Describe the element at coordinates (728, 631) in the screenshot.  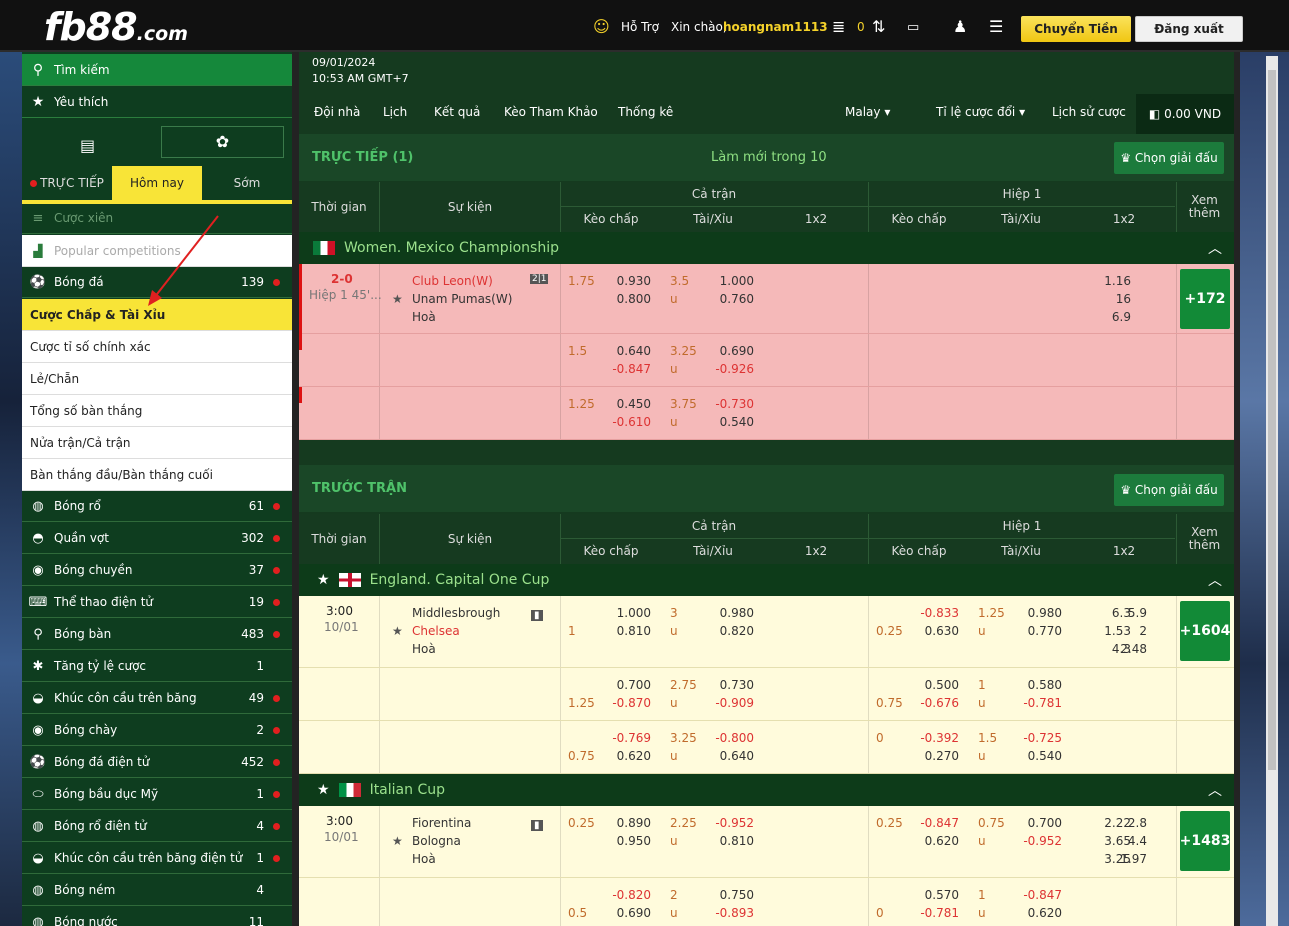
I see `odds-under: 0.820` at that location.